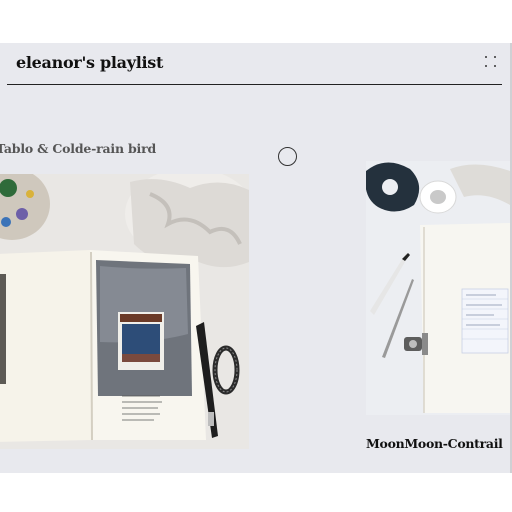  I want to click on dots-grid-icon, so click(491, 62).